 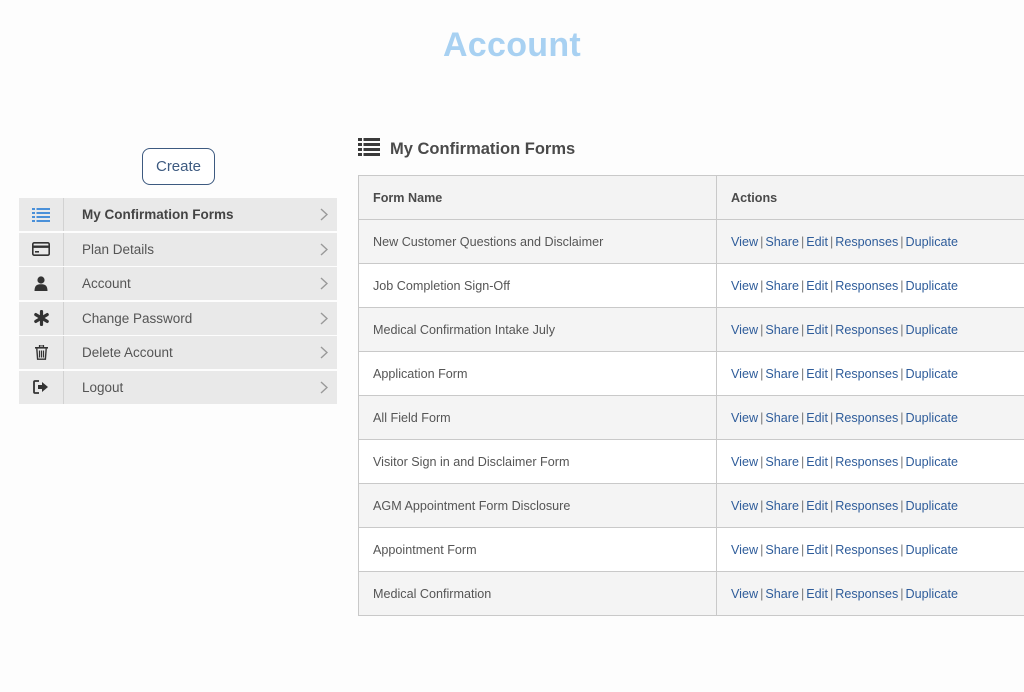 What do you see at coordinates (870, 197) in the screenshot?
I see `column-header-actions: Actions` at bounding box center [870, 197].